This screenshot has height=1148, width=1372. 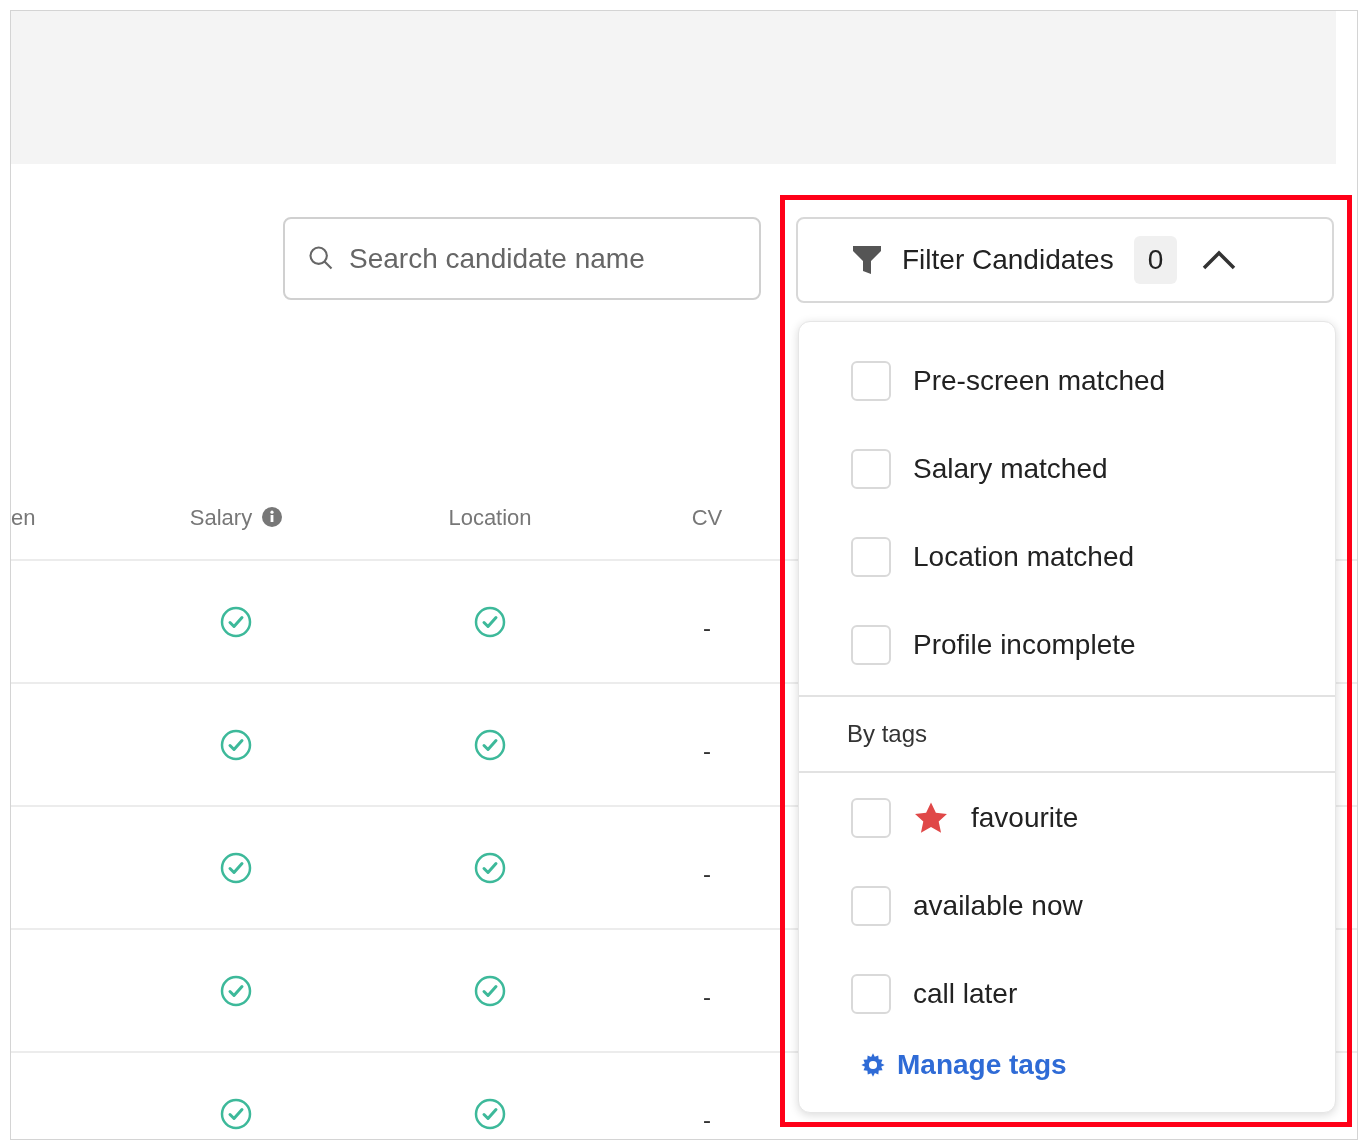 What do you see at coordinates (1065, 260) in the screenshot?
I see `filter-button: Filter Candidates 0` at bounding box center [1065, 260].